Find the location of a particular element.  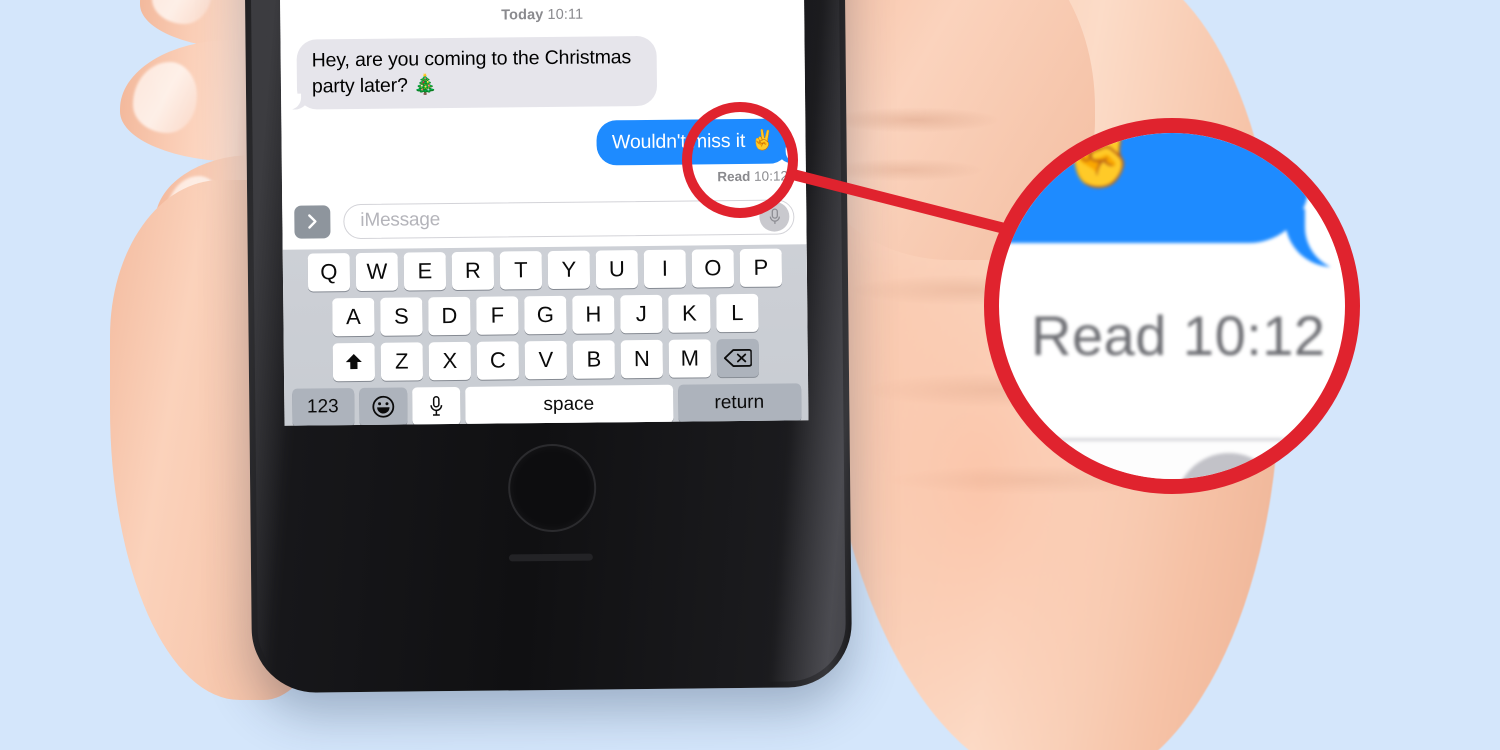

magnifier-content: s it ✌️ Read 10:12 is located at coordinates (1172, 306).